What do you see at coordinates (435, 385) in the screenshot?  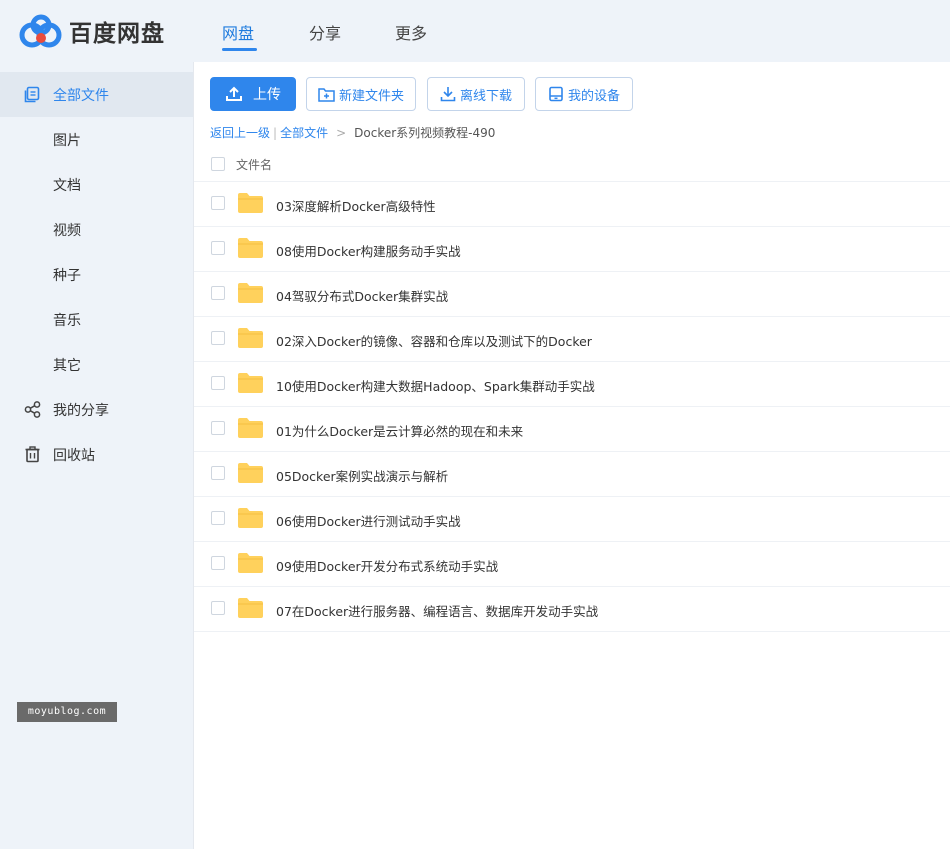 I see `file-name: 10使用Docker构建大数据Hadoop、Spark集群动手实战` at bounding box center [435, 385].